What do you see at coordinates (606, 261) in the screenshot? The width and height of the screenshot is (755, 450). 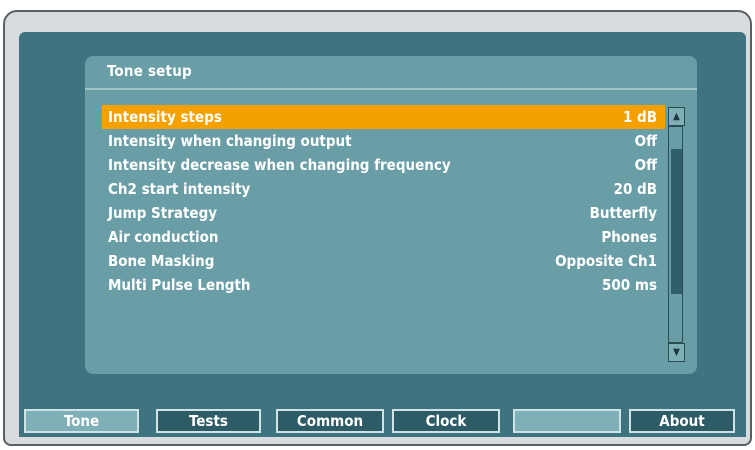 I see `row-value: Opposite Ch1` at bounding box center [606, 261].